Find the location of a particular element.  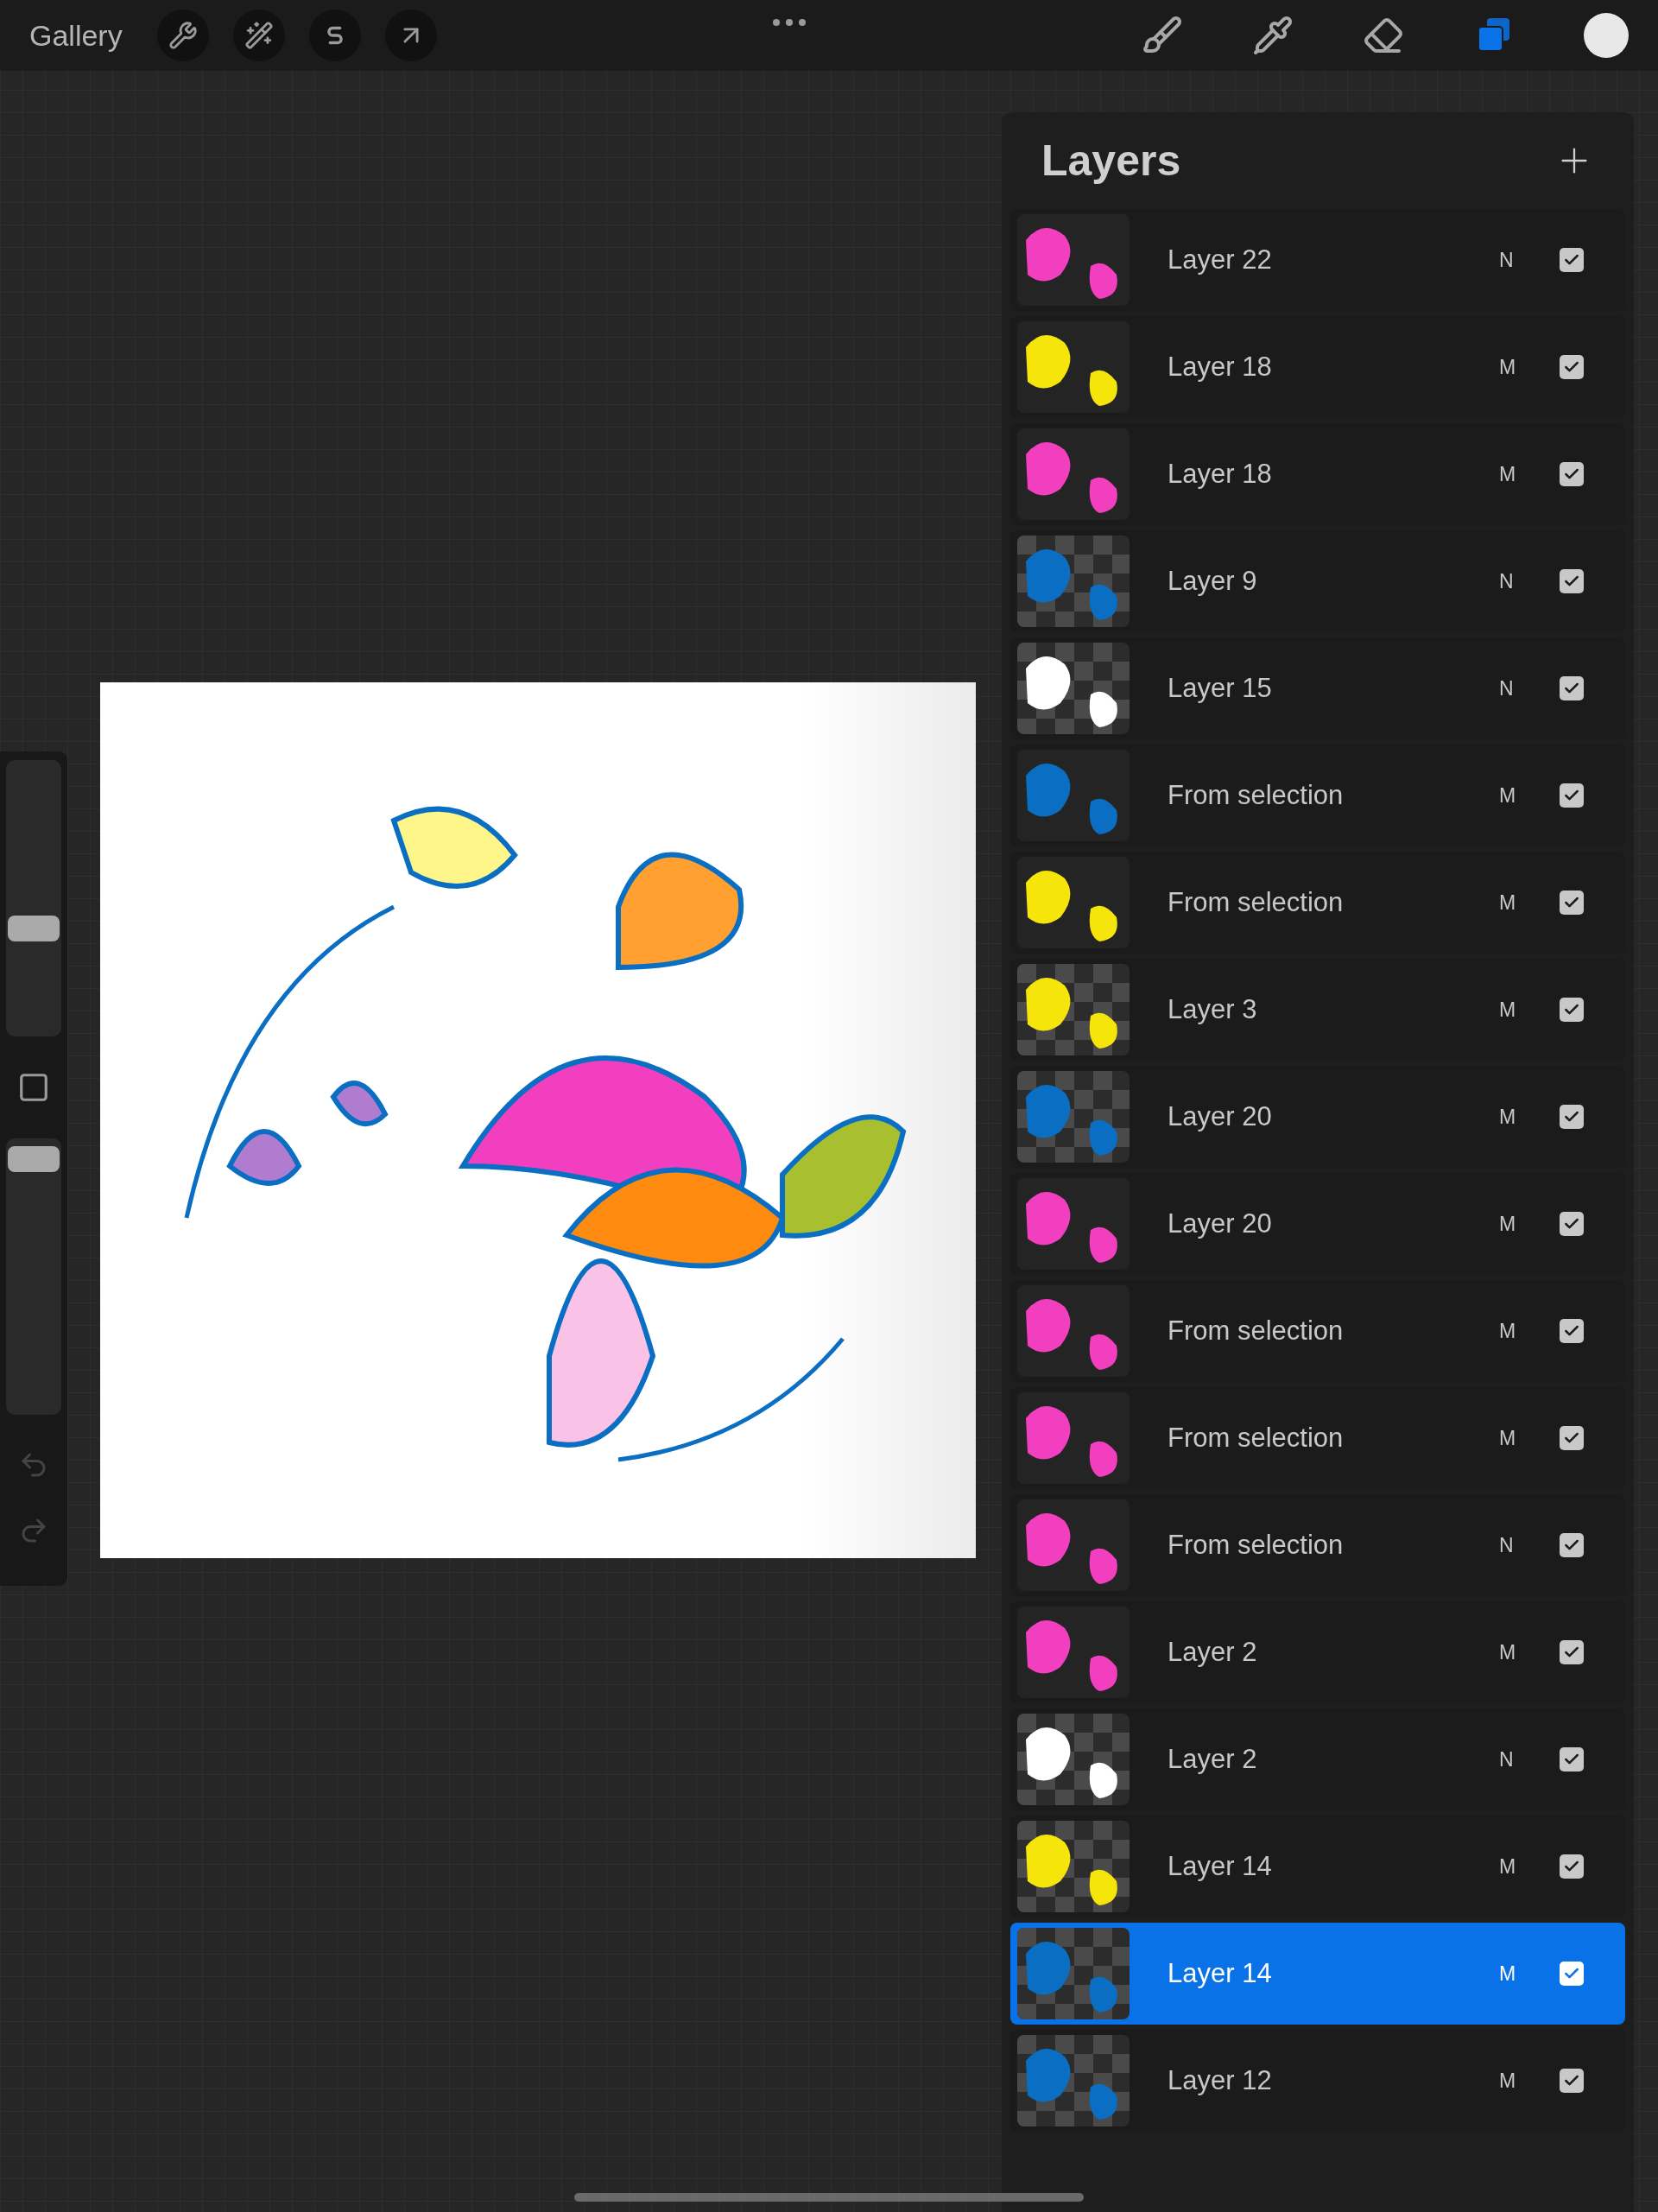

layer-row: From selection N is located at coordinates (1317, 1545).